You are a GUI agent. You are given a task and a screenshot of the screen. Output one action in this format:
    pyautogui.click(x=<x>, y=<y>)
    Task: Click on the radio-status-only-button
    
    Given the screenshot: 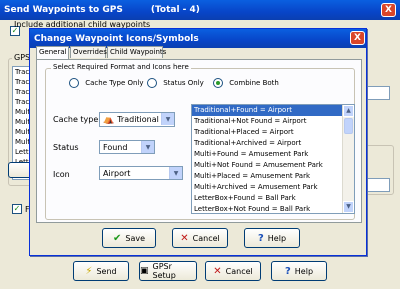 What is the action you would take?
    pyautogui.click(x=152, y=83)
    